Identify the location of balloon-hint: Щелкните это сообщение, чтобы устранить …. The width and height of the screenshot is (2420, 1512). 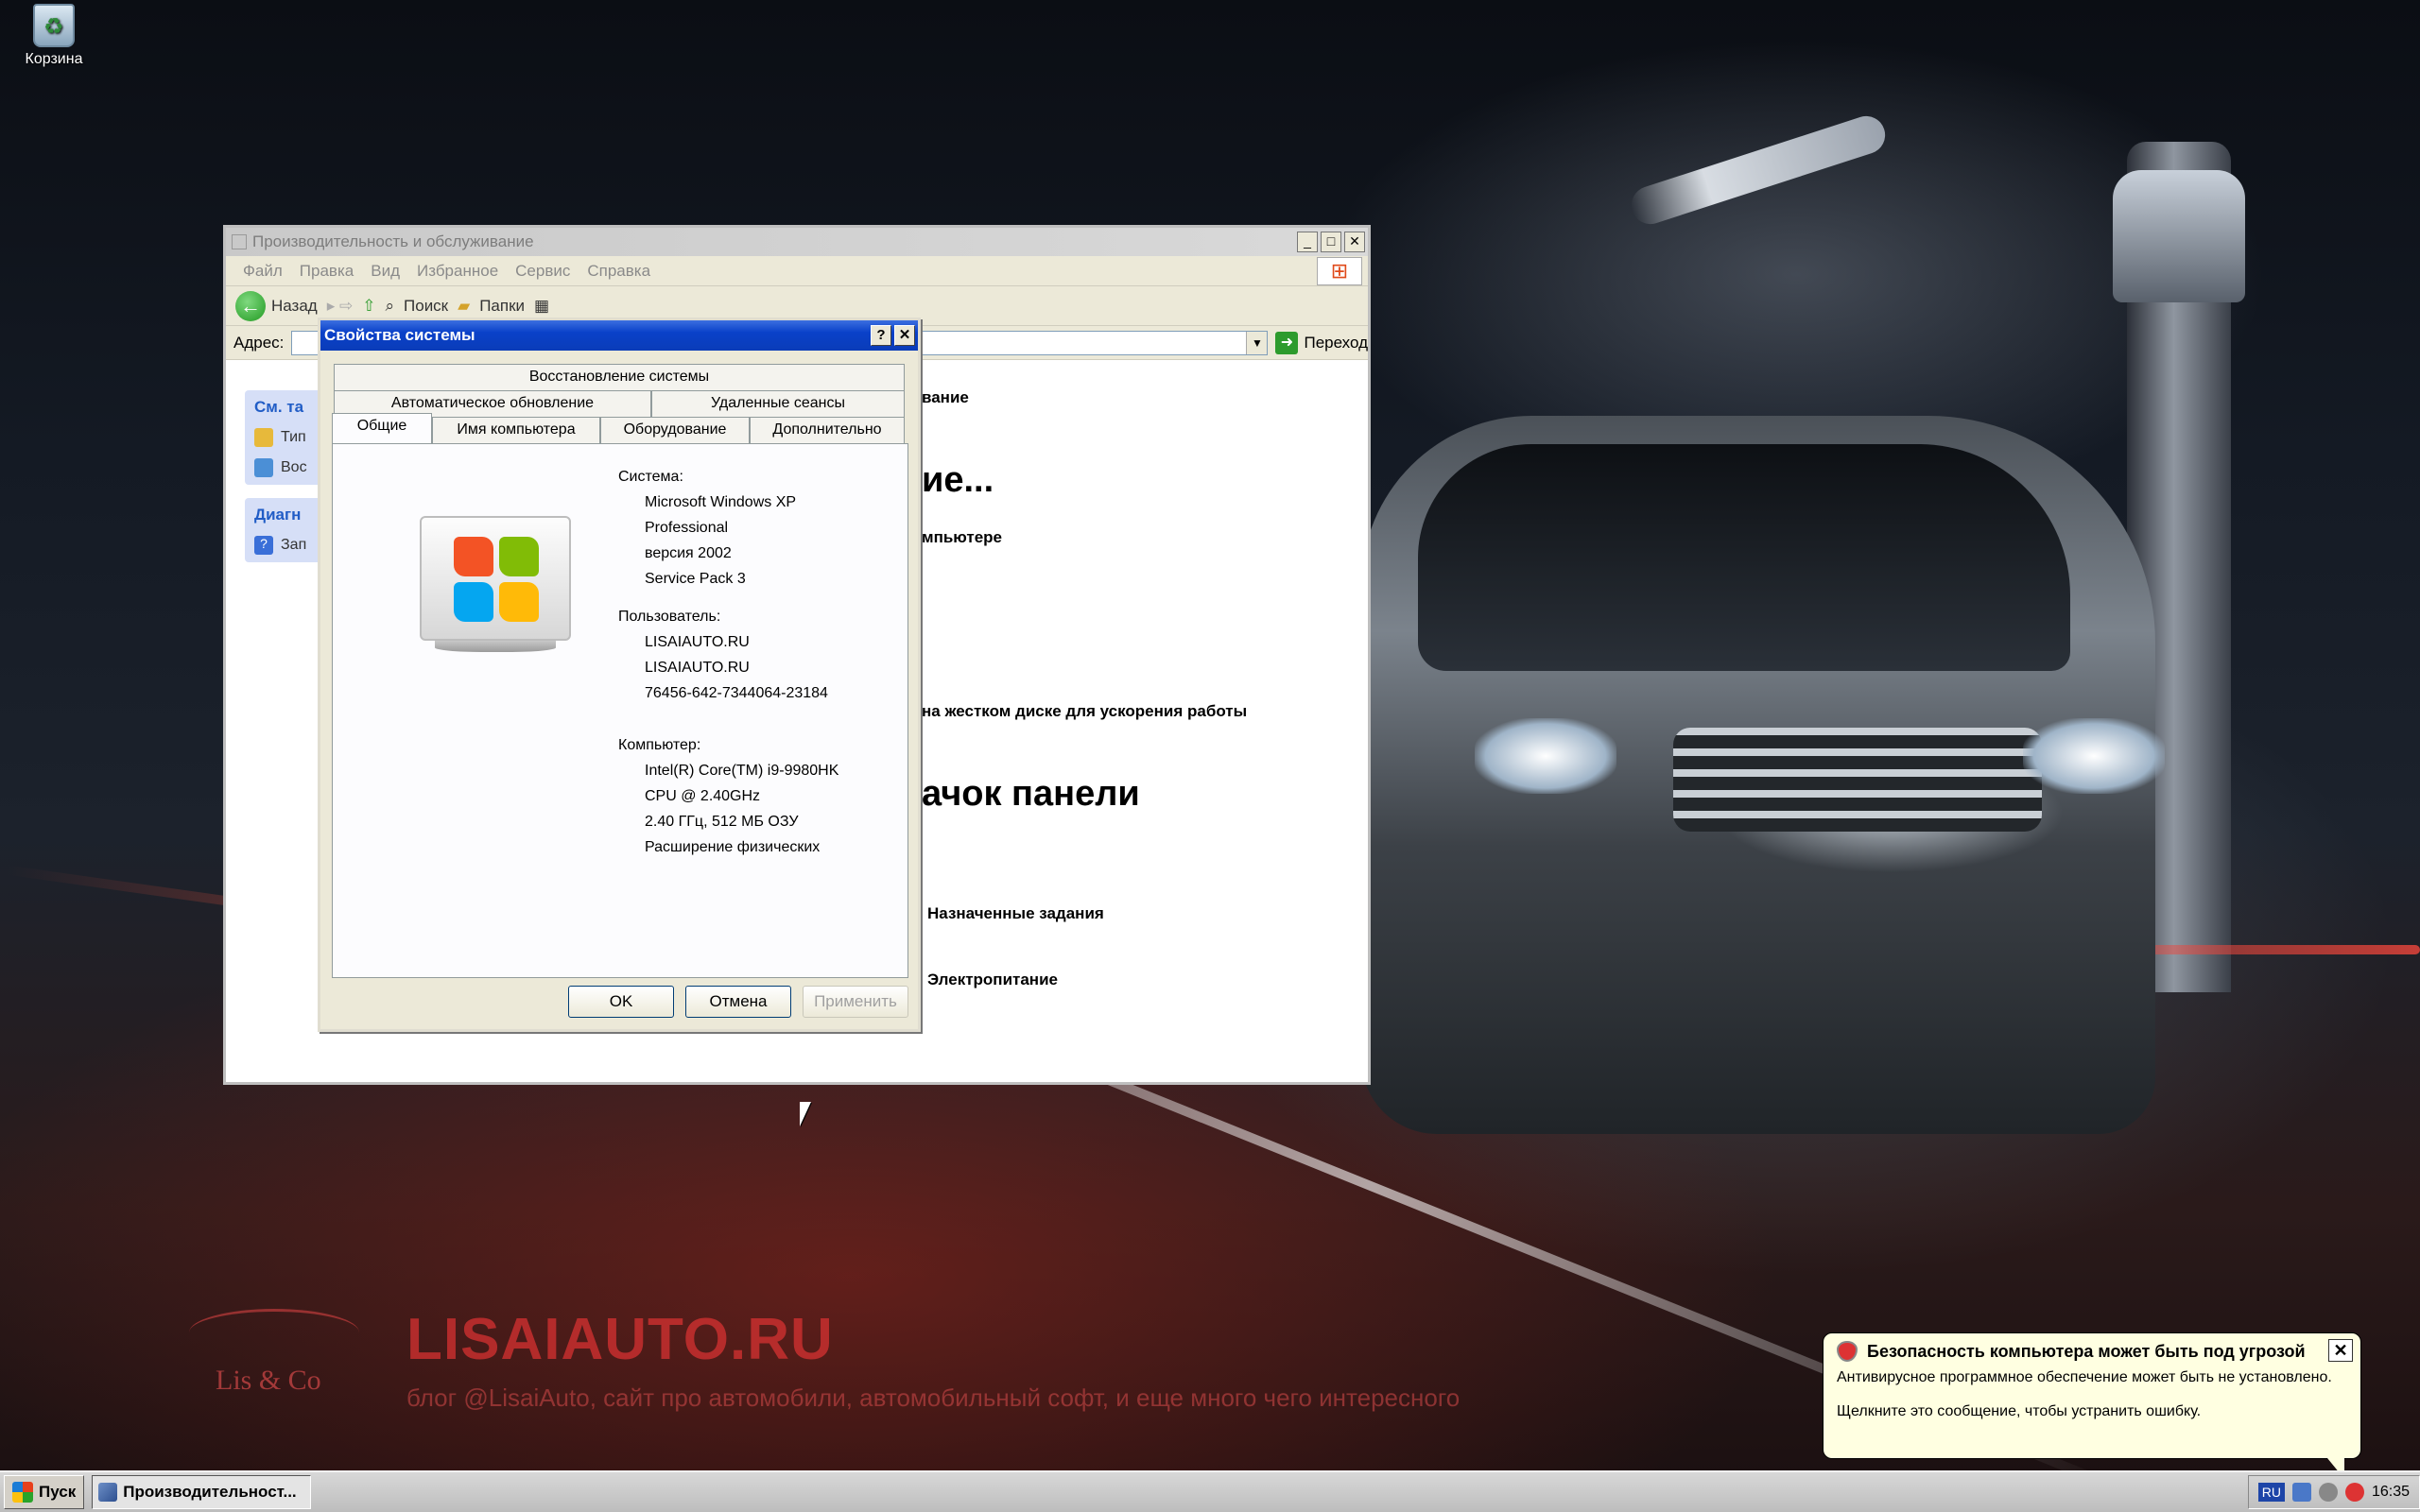
(2019, 1411).